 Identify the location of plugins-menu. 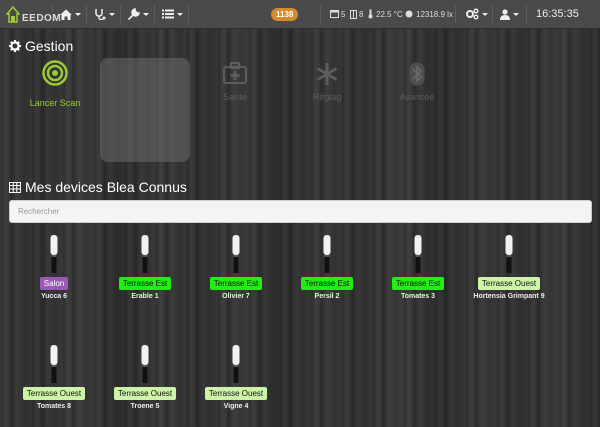
(172, 14).